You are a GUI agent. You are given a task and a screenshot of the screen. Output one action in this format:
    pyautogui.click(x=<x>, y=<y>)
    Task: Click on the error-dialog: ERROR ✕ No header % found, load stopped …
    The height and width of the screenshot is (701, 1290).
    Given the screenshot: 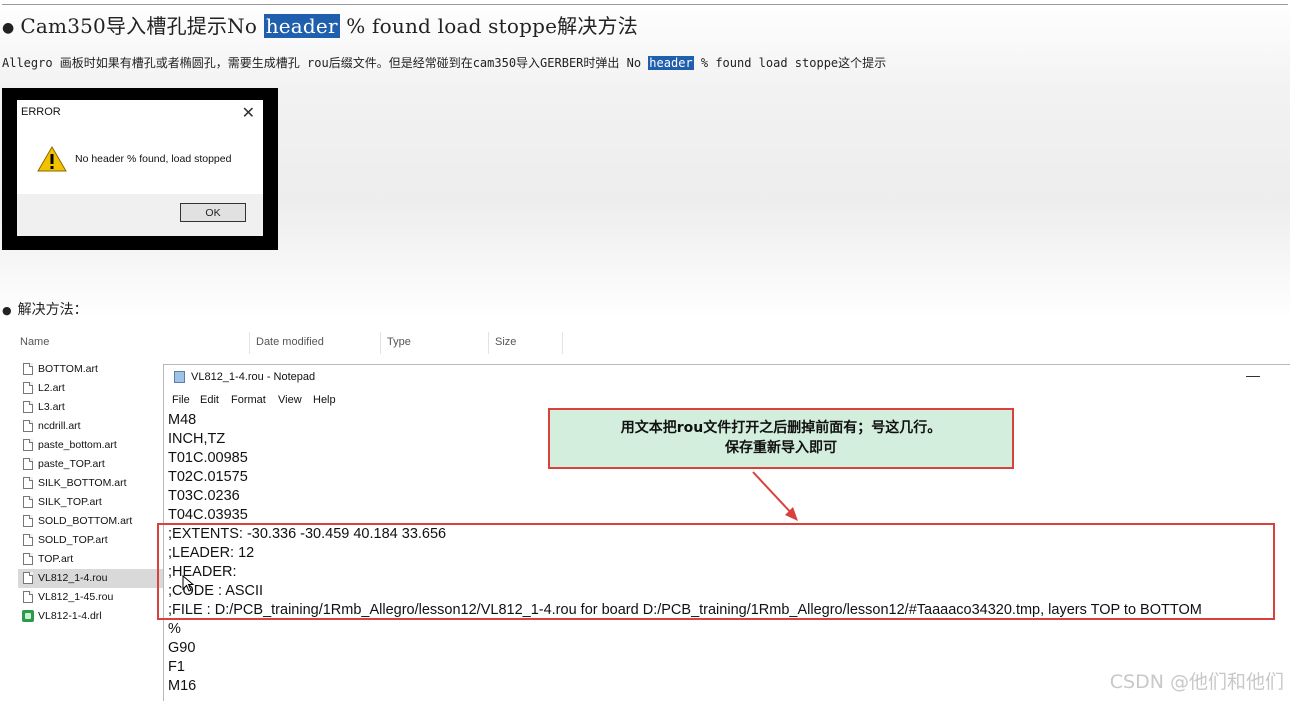 What is the action you would take?
    pyautogui.click(x=140, y=168)
    